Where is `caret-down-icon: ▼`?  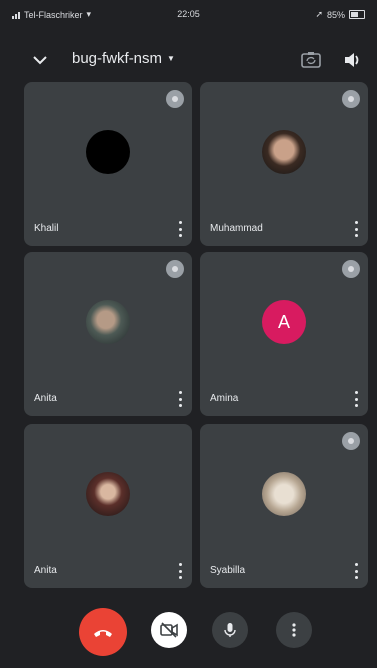 caret-down-icon: ▼ is located at coordinates (171, 58).